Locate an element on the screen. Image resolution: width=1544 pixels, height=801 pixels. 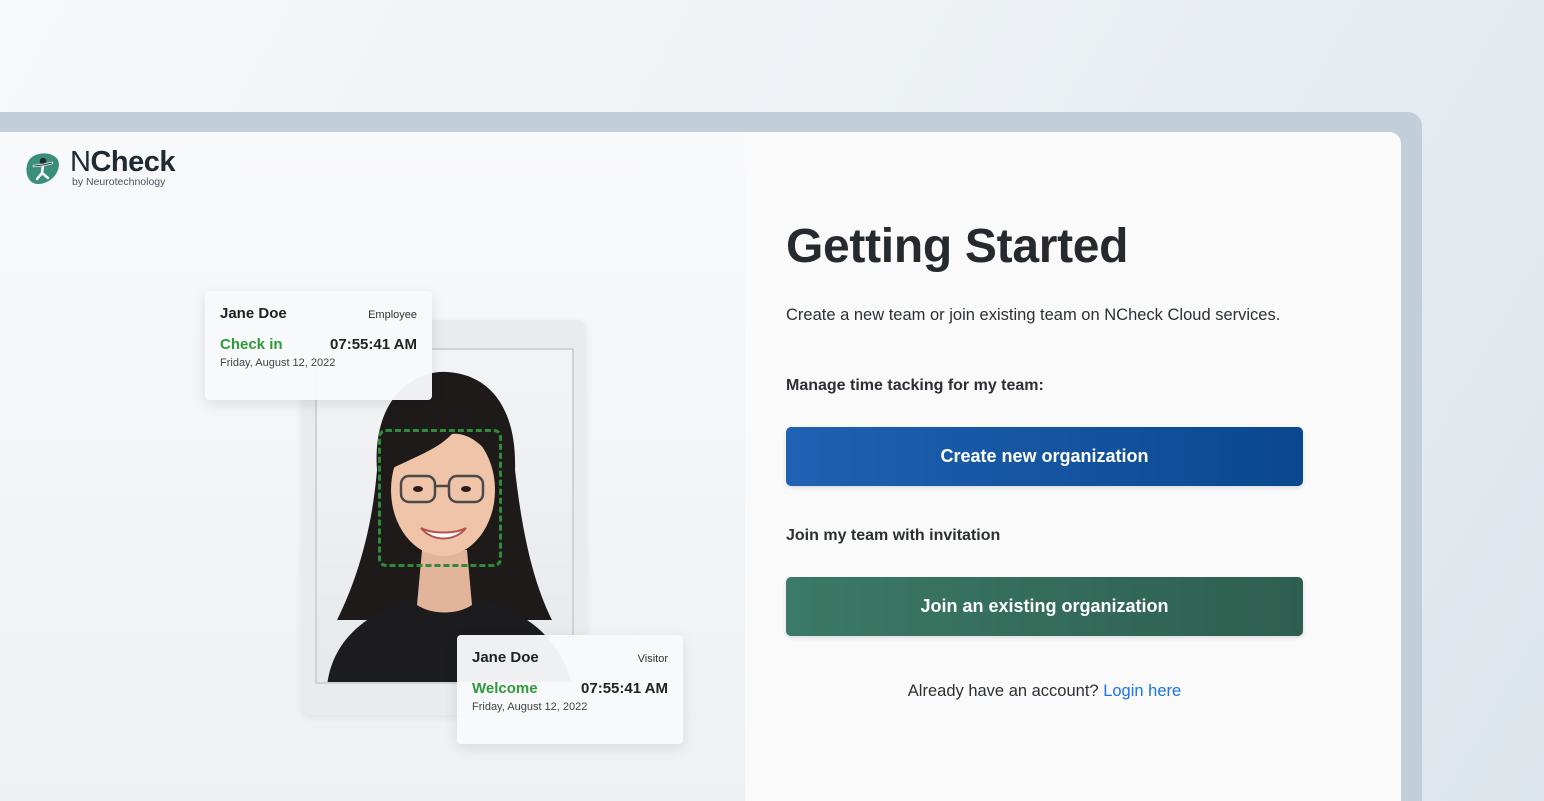
join-organization-button: Join an existing organization is located at coordinates (1044, 606).